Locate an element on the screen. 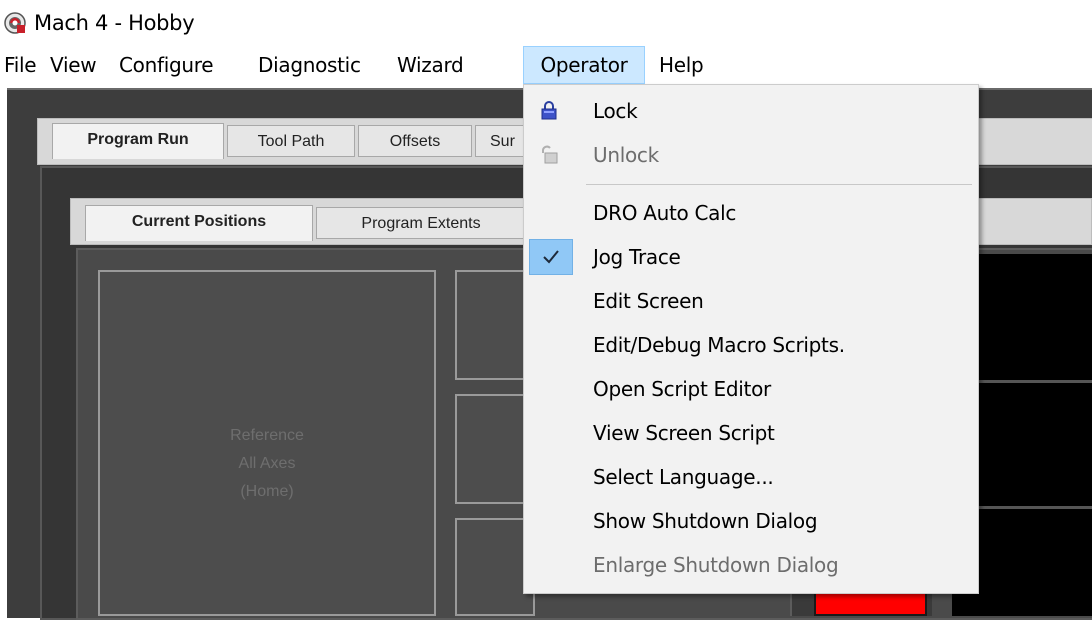 This screenshot has width=1092, height=620. menu-configure: Configure is located at coordinates (166, 65).